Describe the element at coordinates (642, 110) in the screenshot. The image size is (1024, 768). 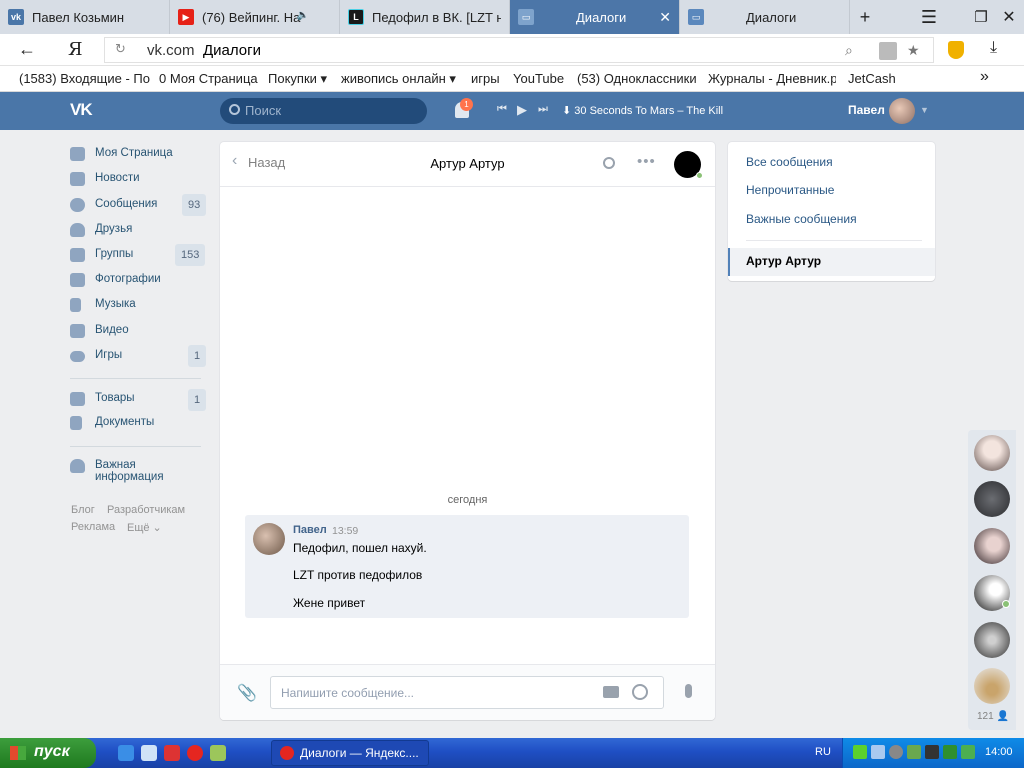
I see `current-track: ⬇ 30 Seconds To Mars – The Kill` at that location.